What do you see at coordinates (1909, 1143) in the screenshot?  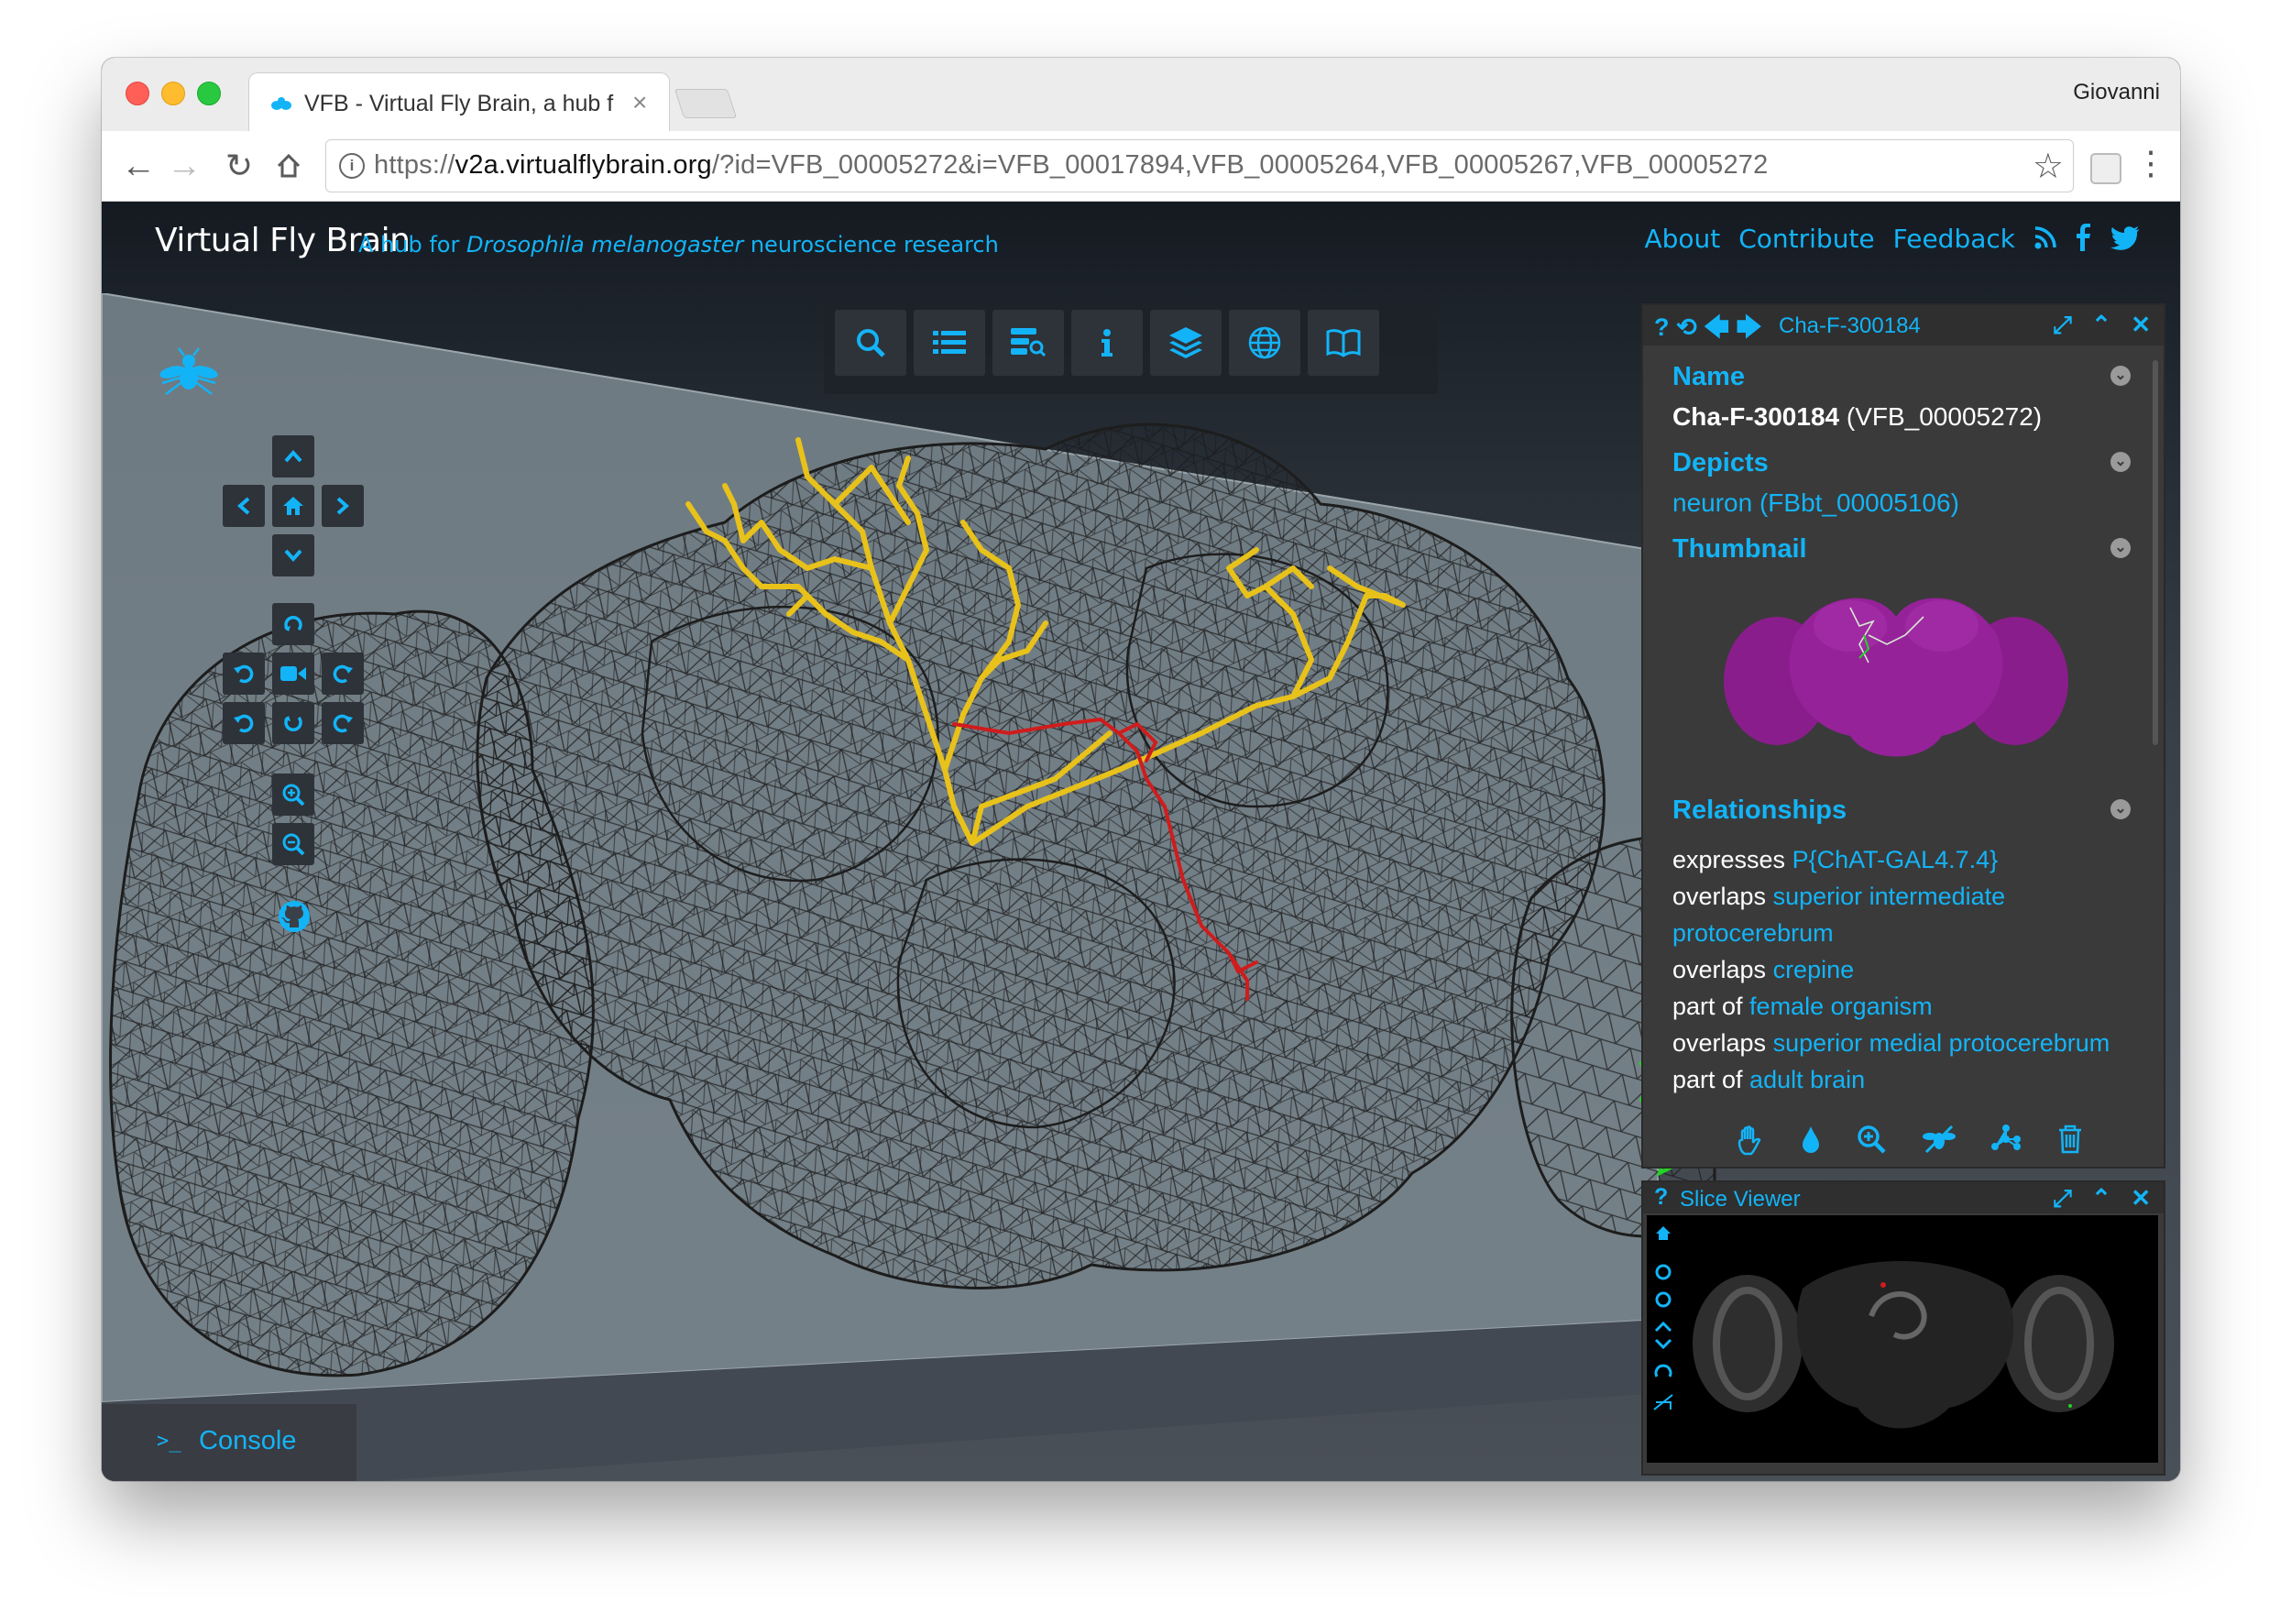 I see `term-info-actions` at bounding box center [1909, 1143].